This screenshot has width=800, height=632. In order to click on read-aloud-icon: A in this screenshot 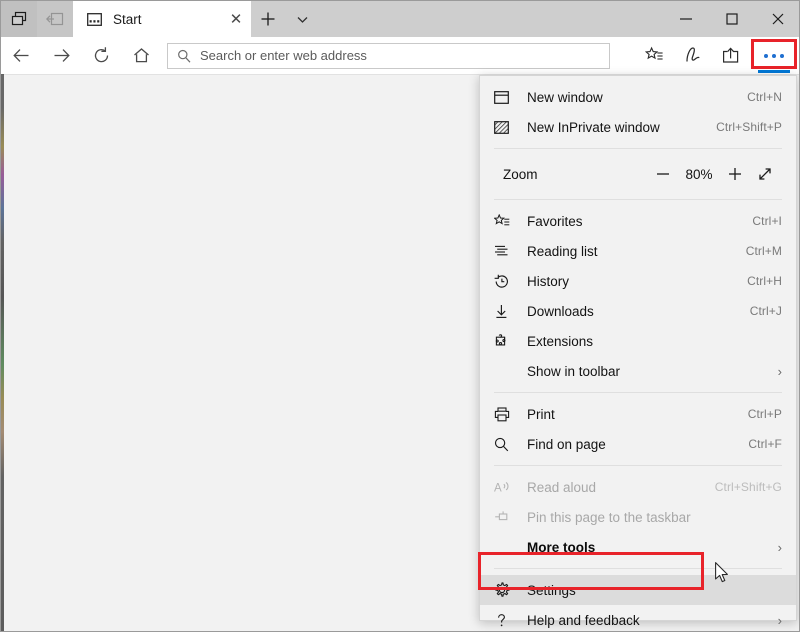, I will do `click(506, 487)`.